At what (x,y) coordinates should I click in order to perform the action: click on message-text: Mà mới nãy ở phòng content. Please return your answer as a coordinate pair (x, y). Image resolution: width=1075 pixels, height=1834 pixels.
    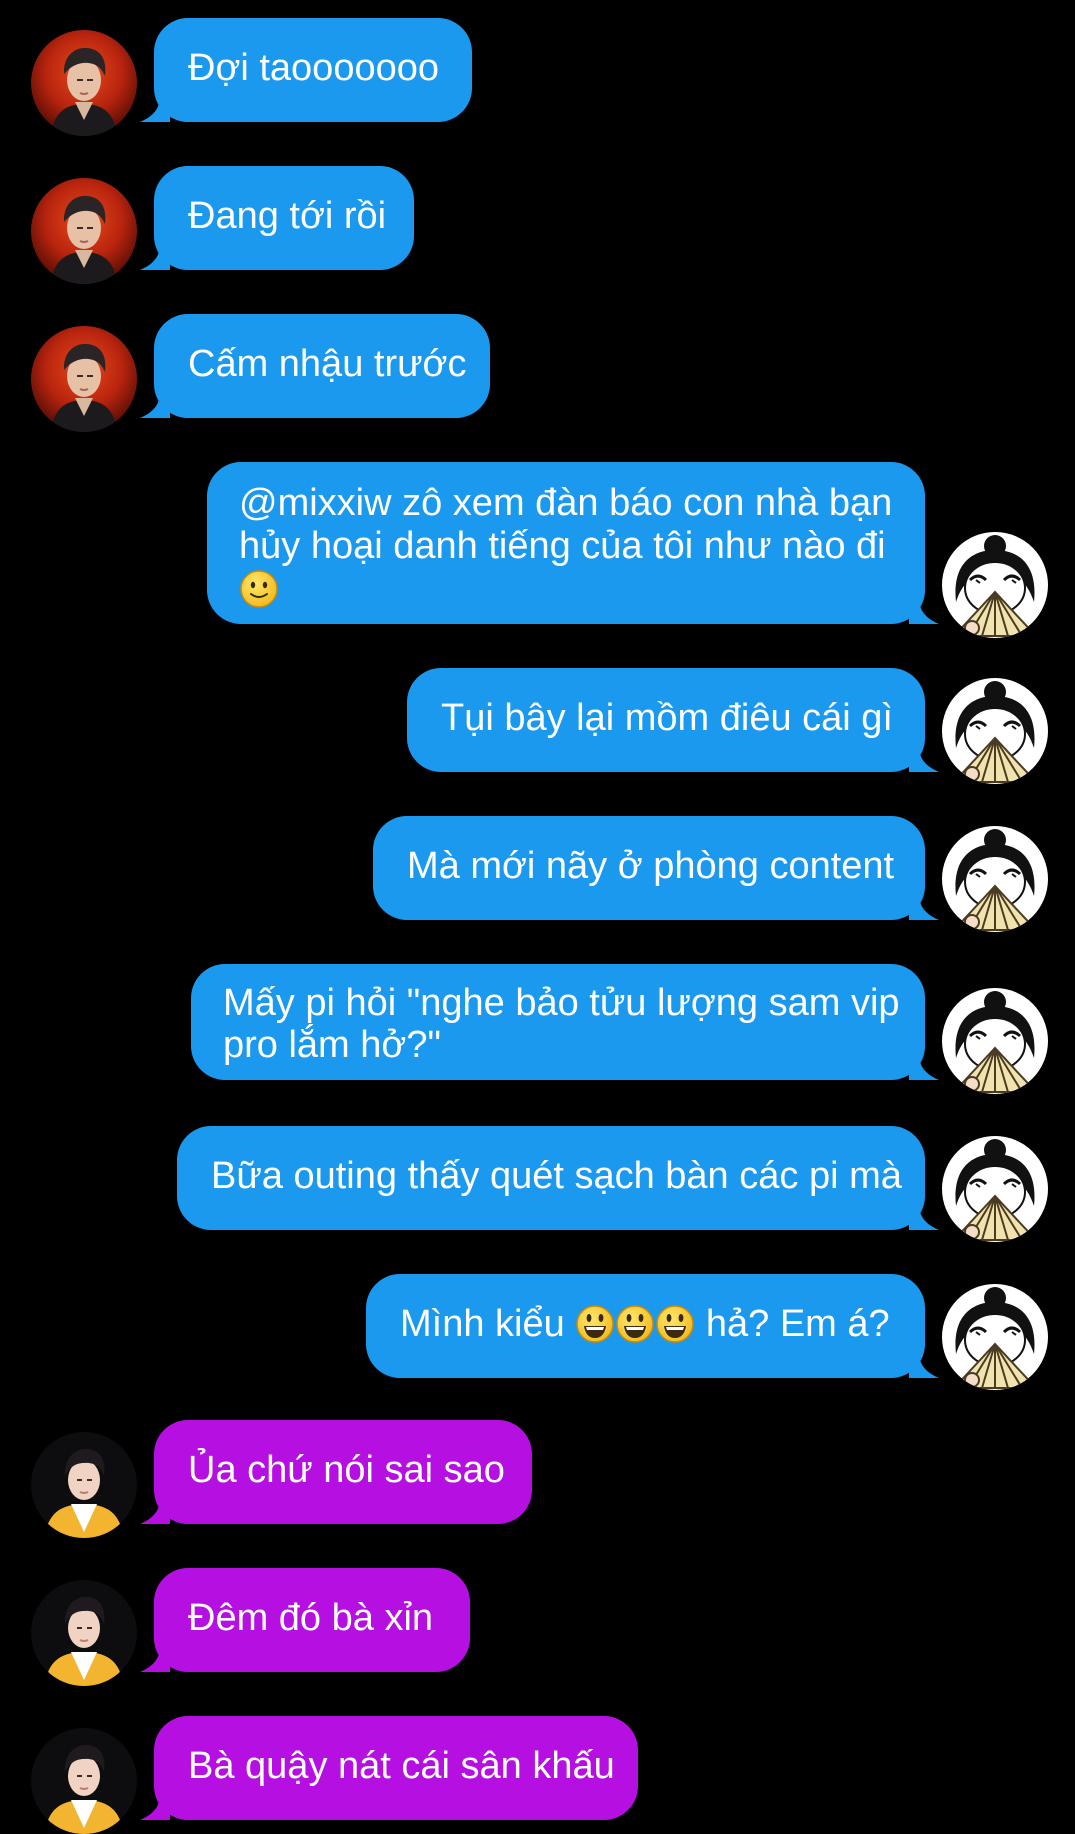
    Looking at the image, I should click on (651, 866).